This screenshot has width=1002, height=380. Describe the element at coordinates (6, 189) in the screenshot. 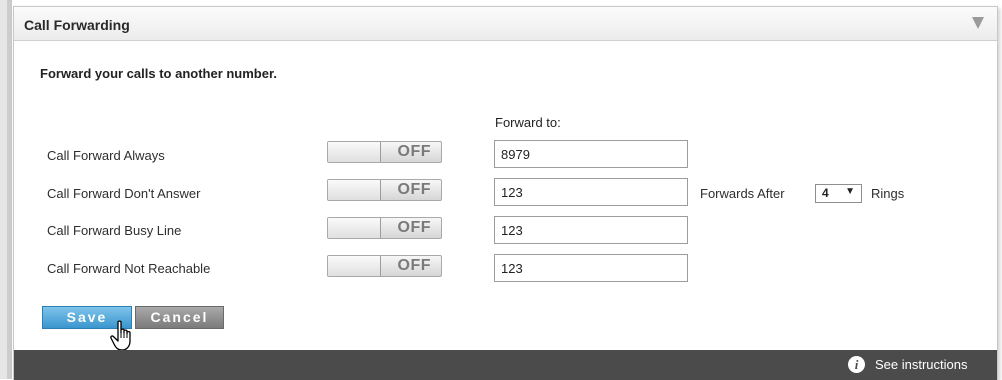

I see `left-border` at that location.